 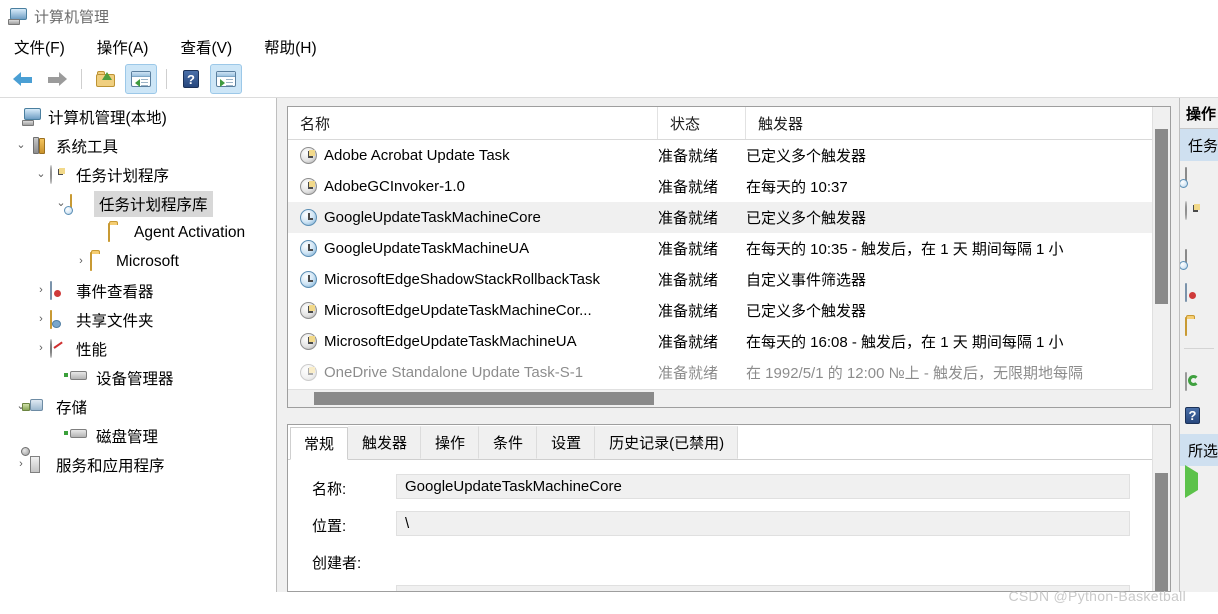 What do you see at coordinates (141, 79) in the screenshot?
I see `show-hide-console-tree-button` at bounding box center [141, 79].